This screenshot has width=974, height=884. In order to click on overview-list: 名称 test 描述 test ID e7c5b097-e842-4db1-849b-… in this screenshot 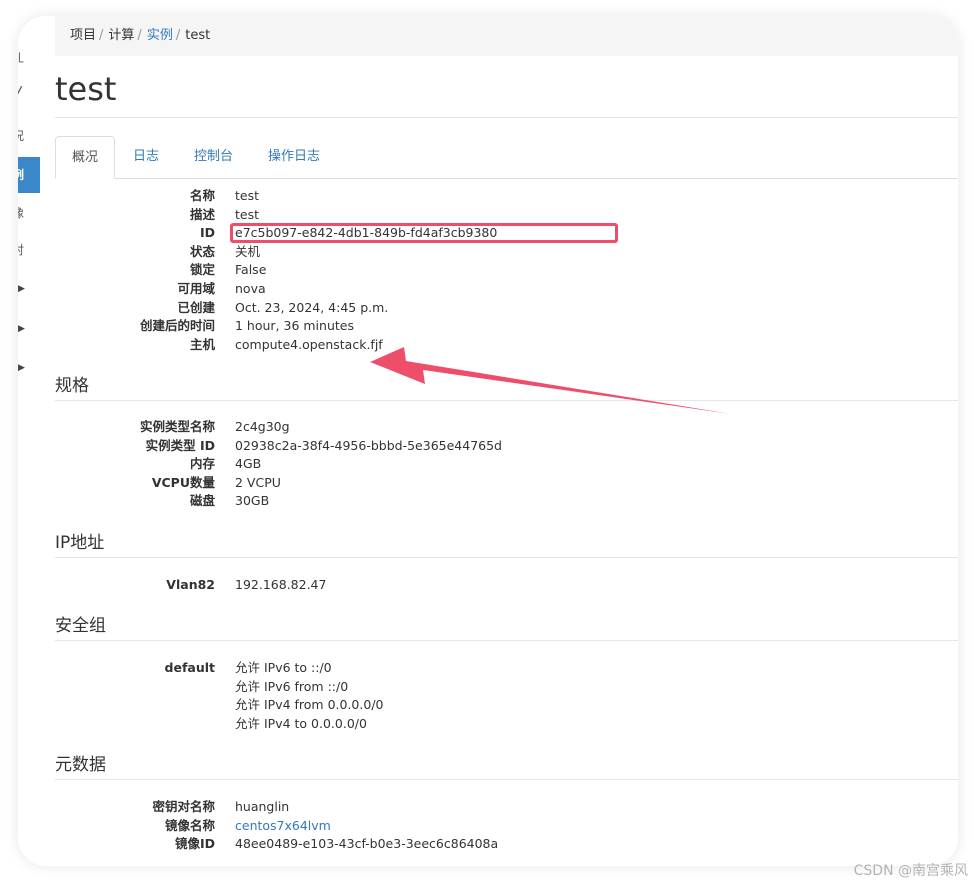, I will do `click(405, 270)`.